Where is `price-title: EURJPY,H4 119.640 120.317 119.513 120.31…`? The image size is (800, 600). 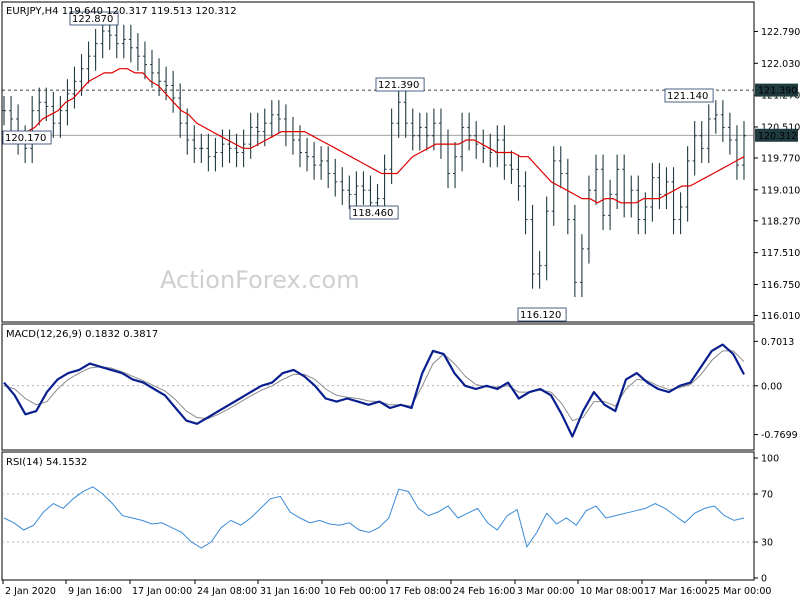
price-title: EURJPY,H4 119.640 120.317 119.513 120.31… is located at coordinates (121, 11).